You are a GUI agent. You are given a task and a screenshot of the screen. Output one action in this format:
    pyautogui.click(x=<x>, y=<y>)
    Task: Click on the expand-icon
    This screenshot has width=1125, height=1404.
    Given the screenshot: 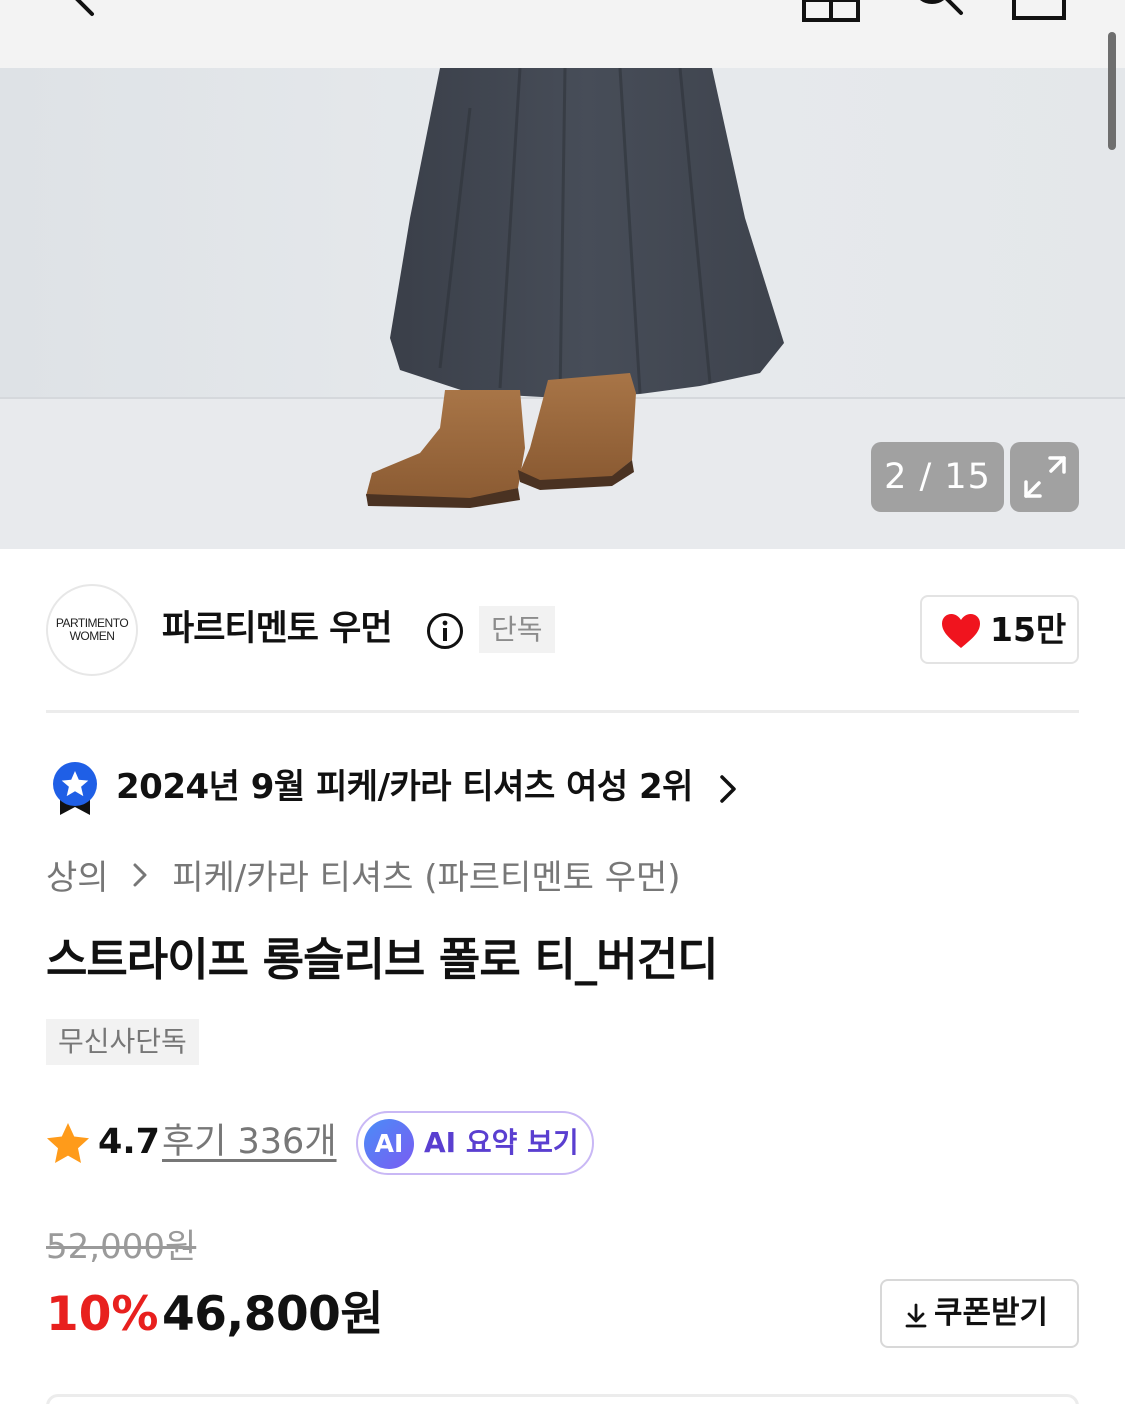 What is the action you would take?
    pyautogui.click(x=1045, y=477)
    